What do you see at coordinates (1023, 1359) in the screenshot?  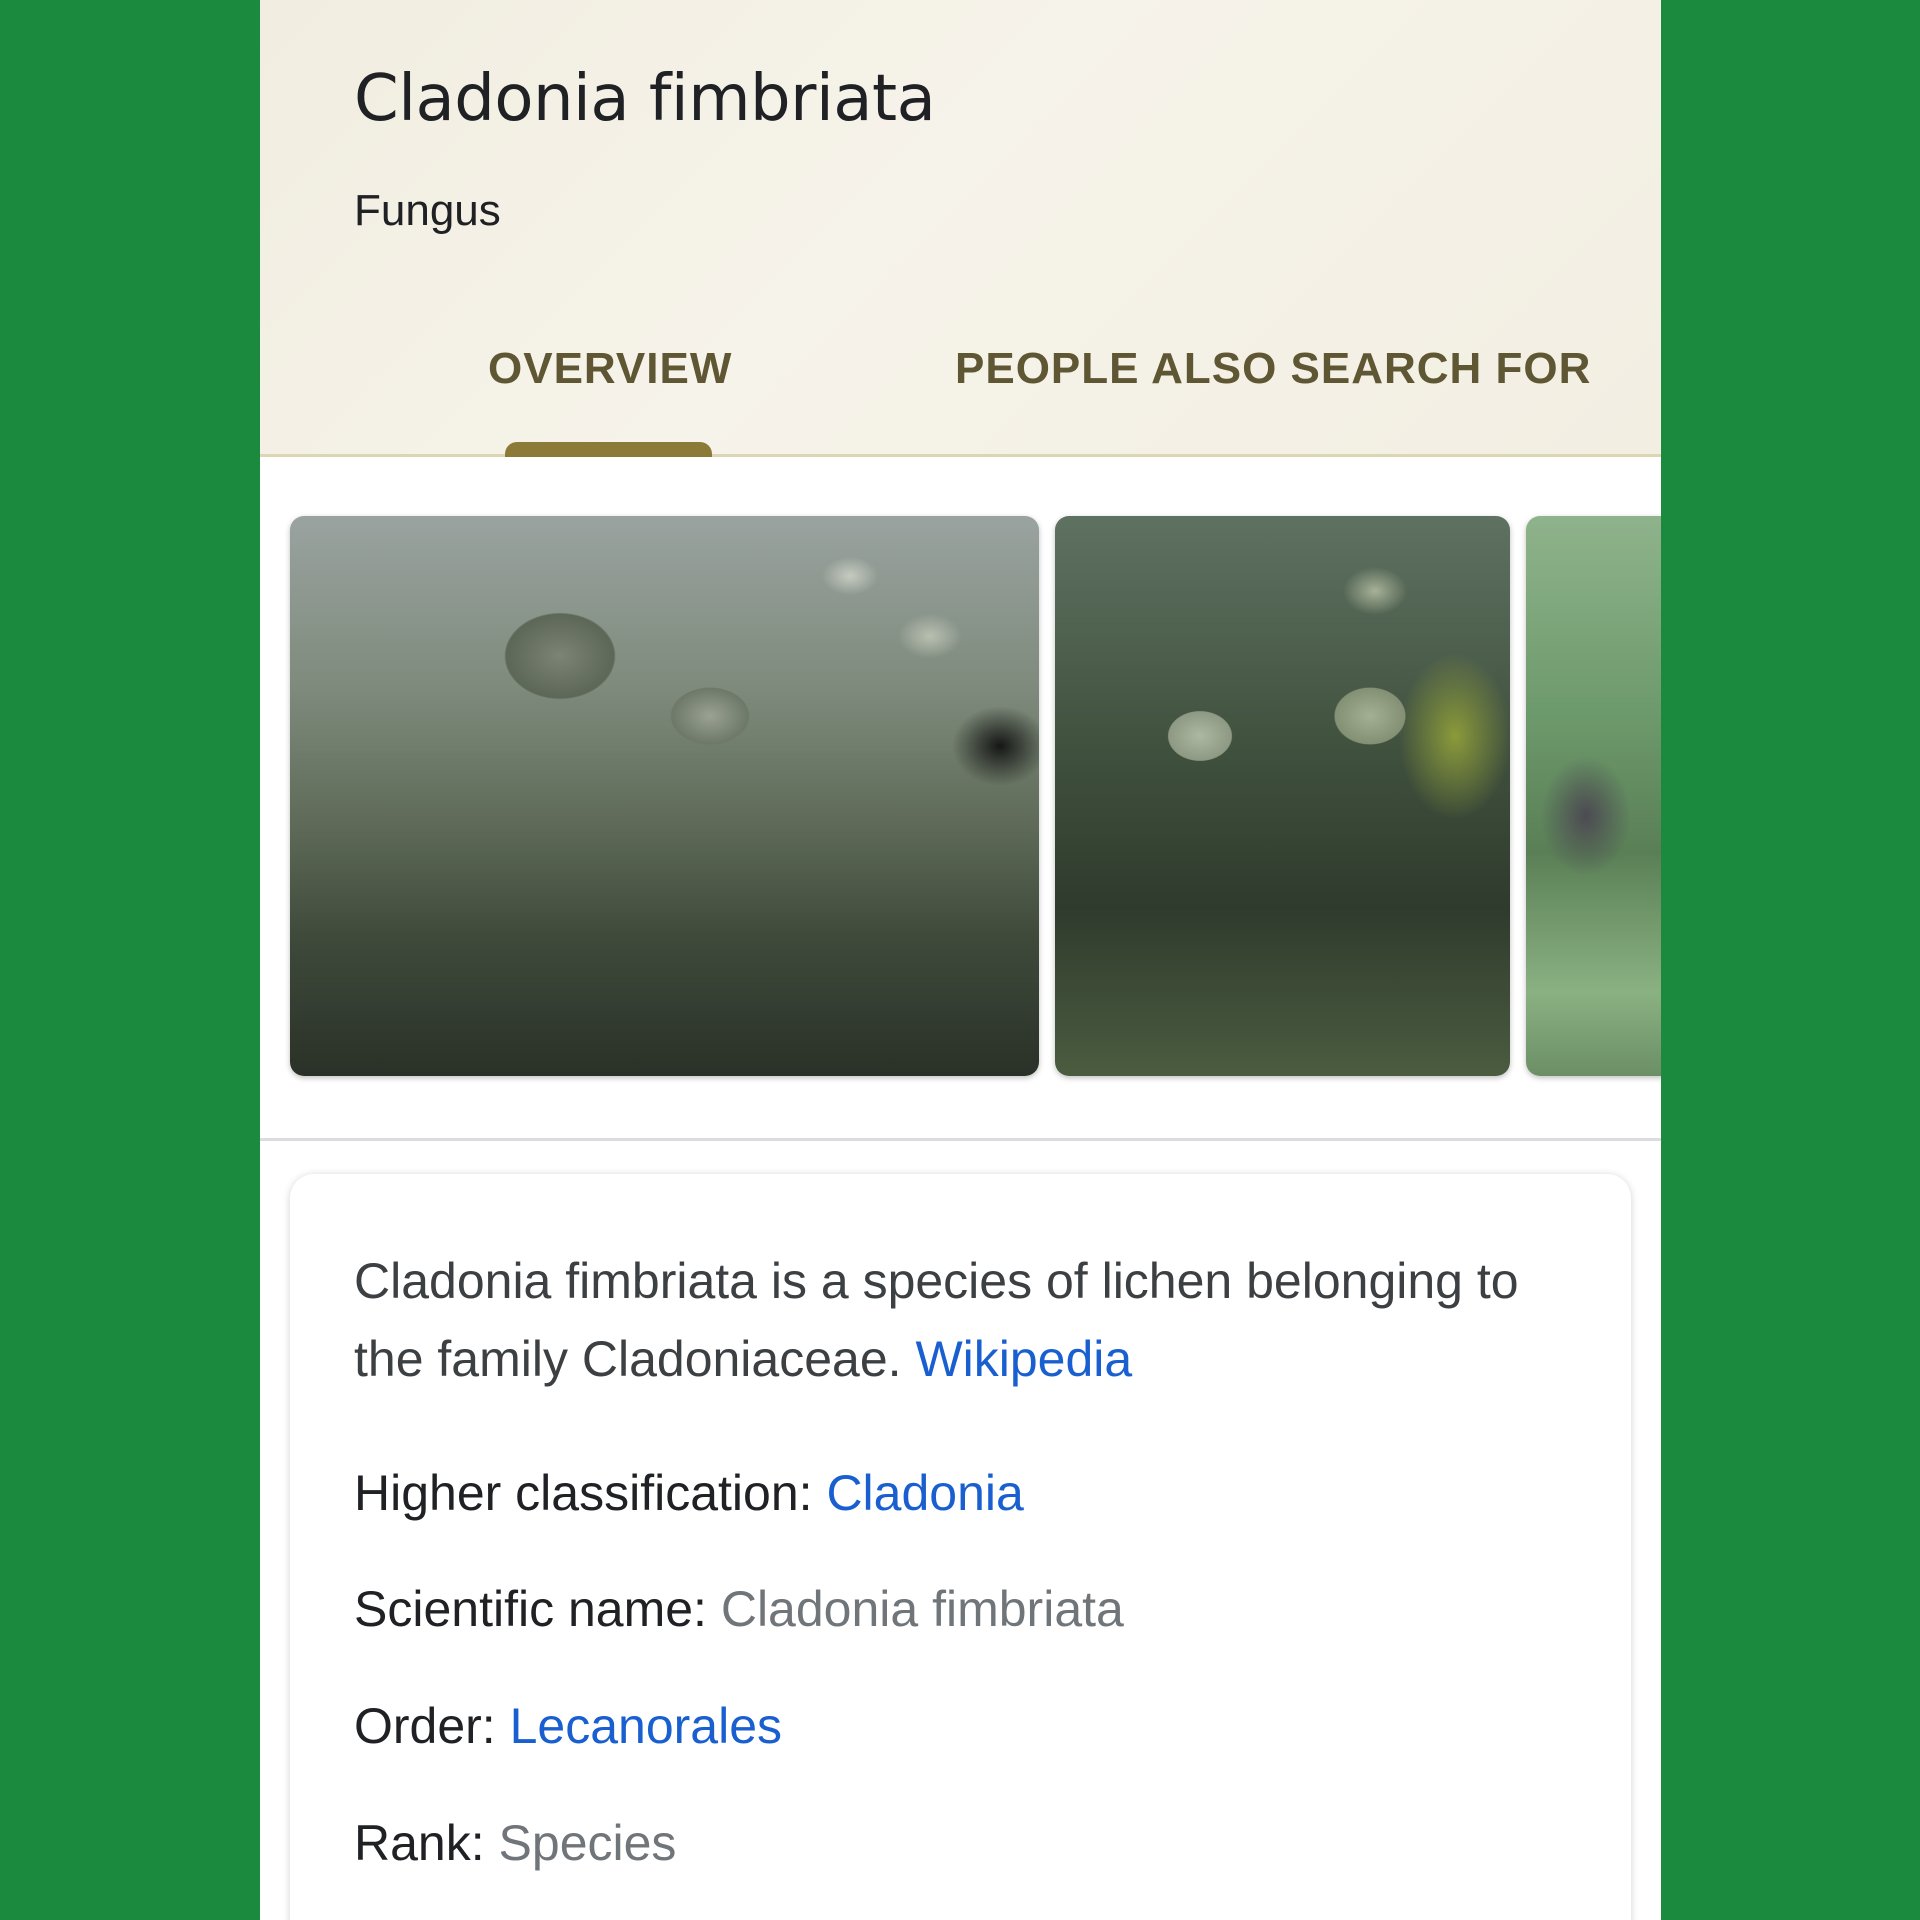 I see `wikipedia-link: Wikipedia` at bounding box center [1023, 1359].